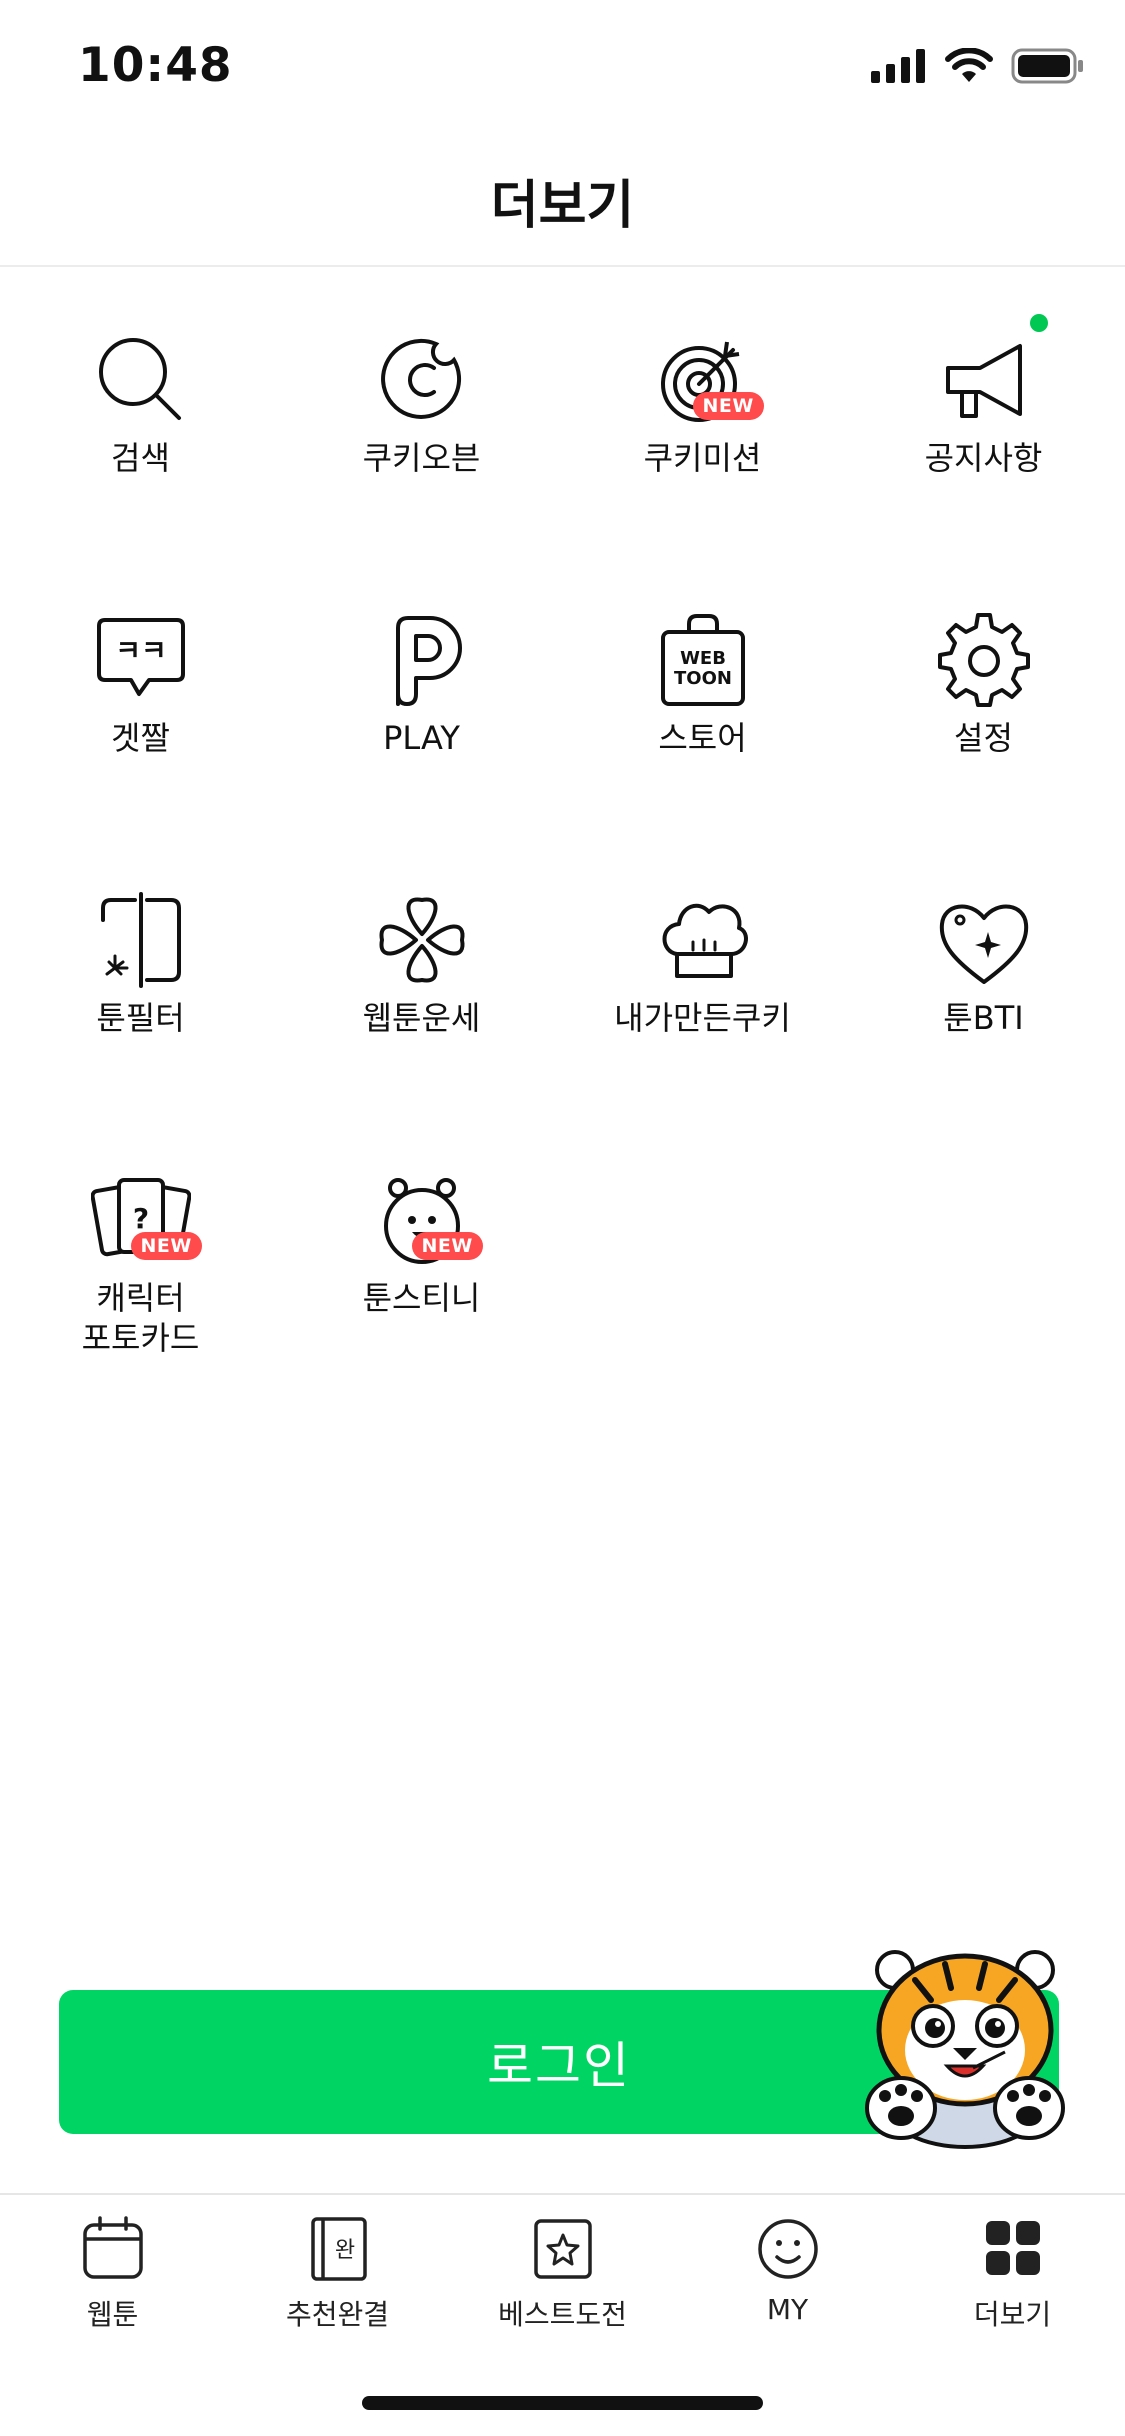 The image size is (1125, 2436). Describe the element at coordinates (983, 738) in the screenshot. I see `menu-item-label: 설정` at that location.